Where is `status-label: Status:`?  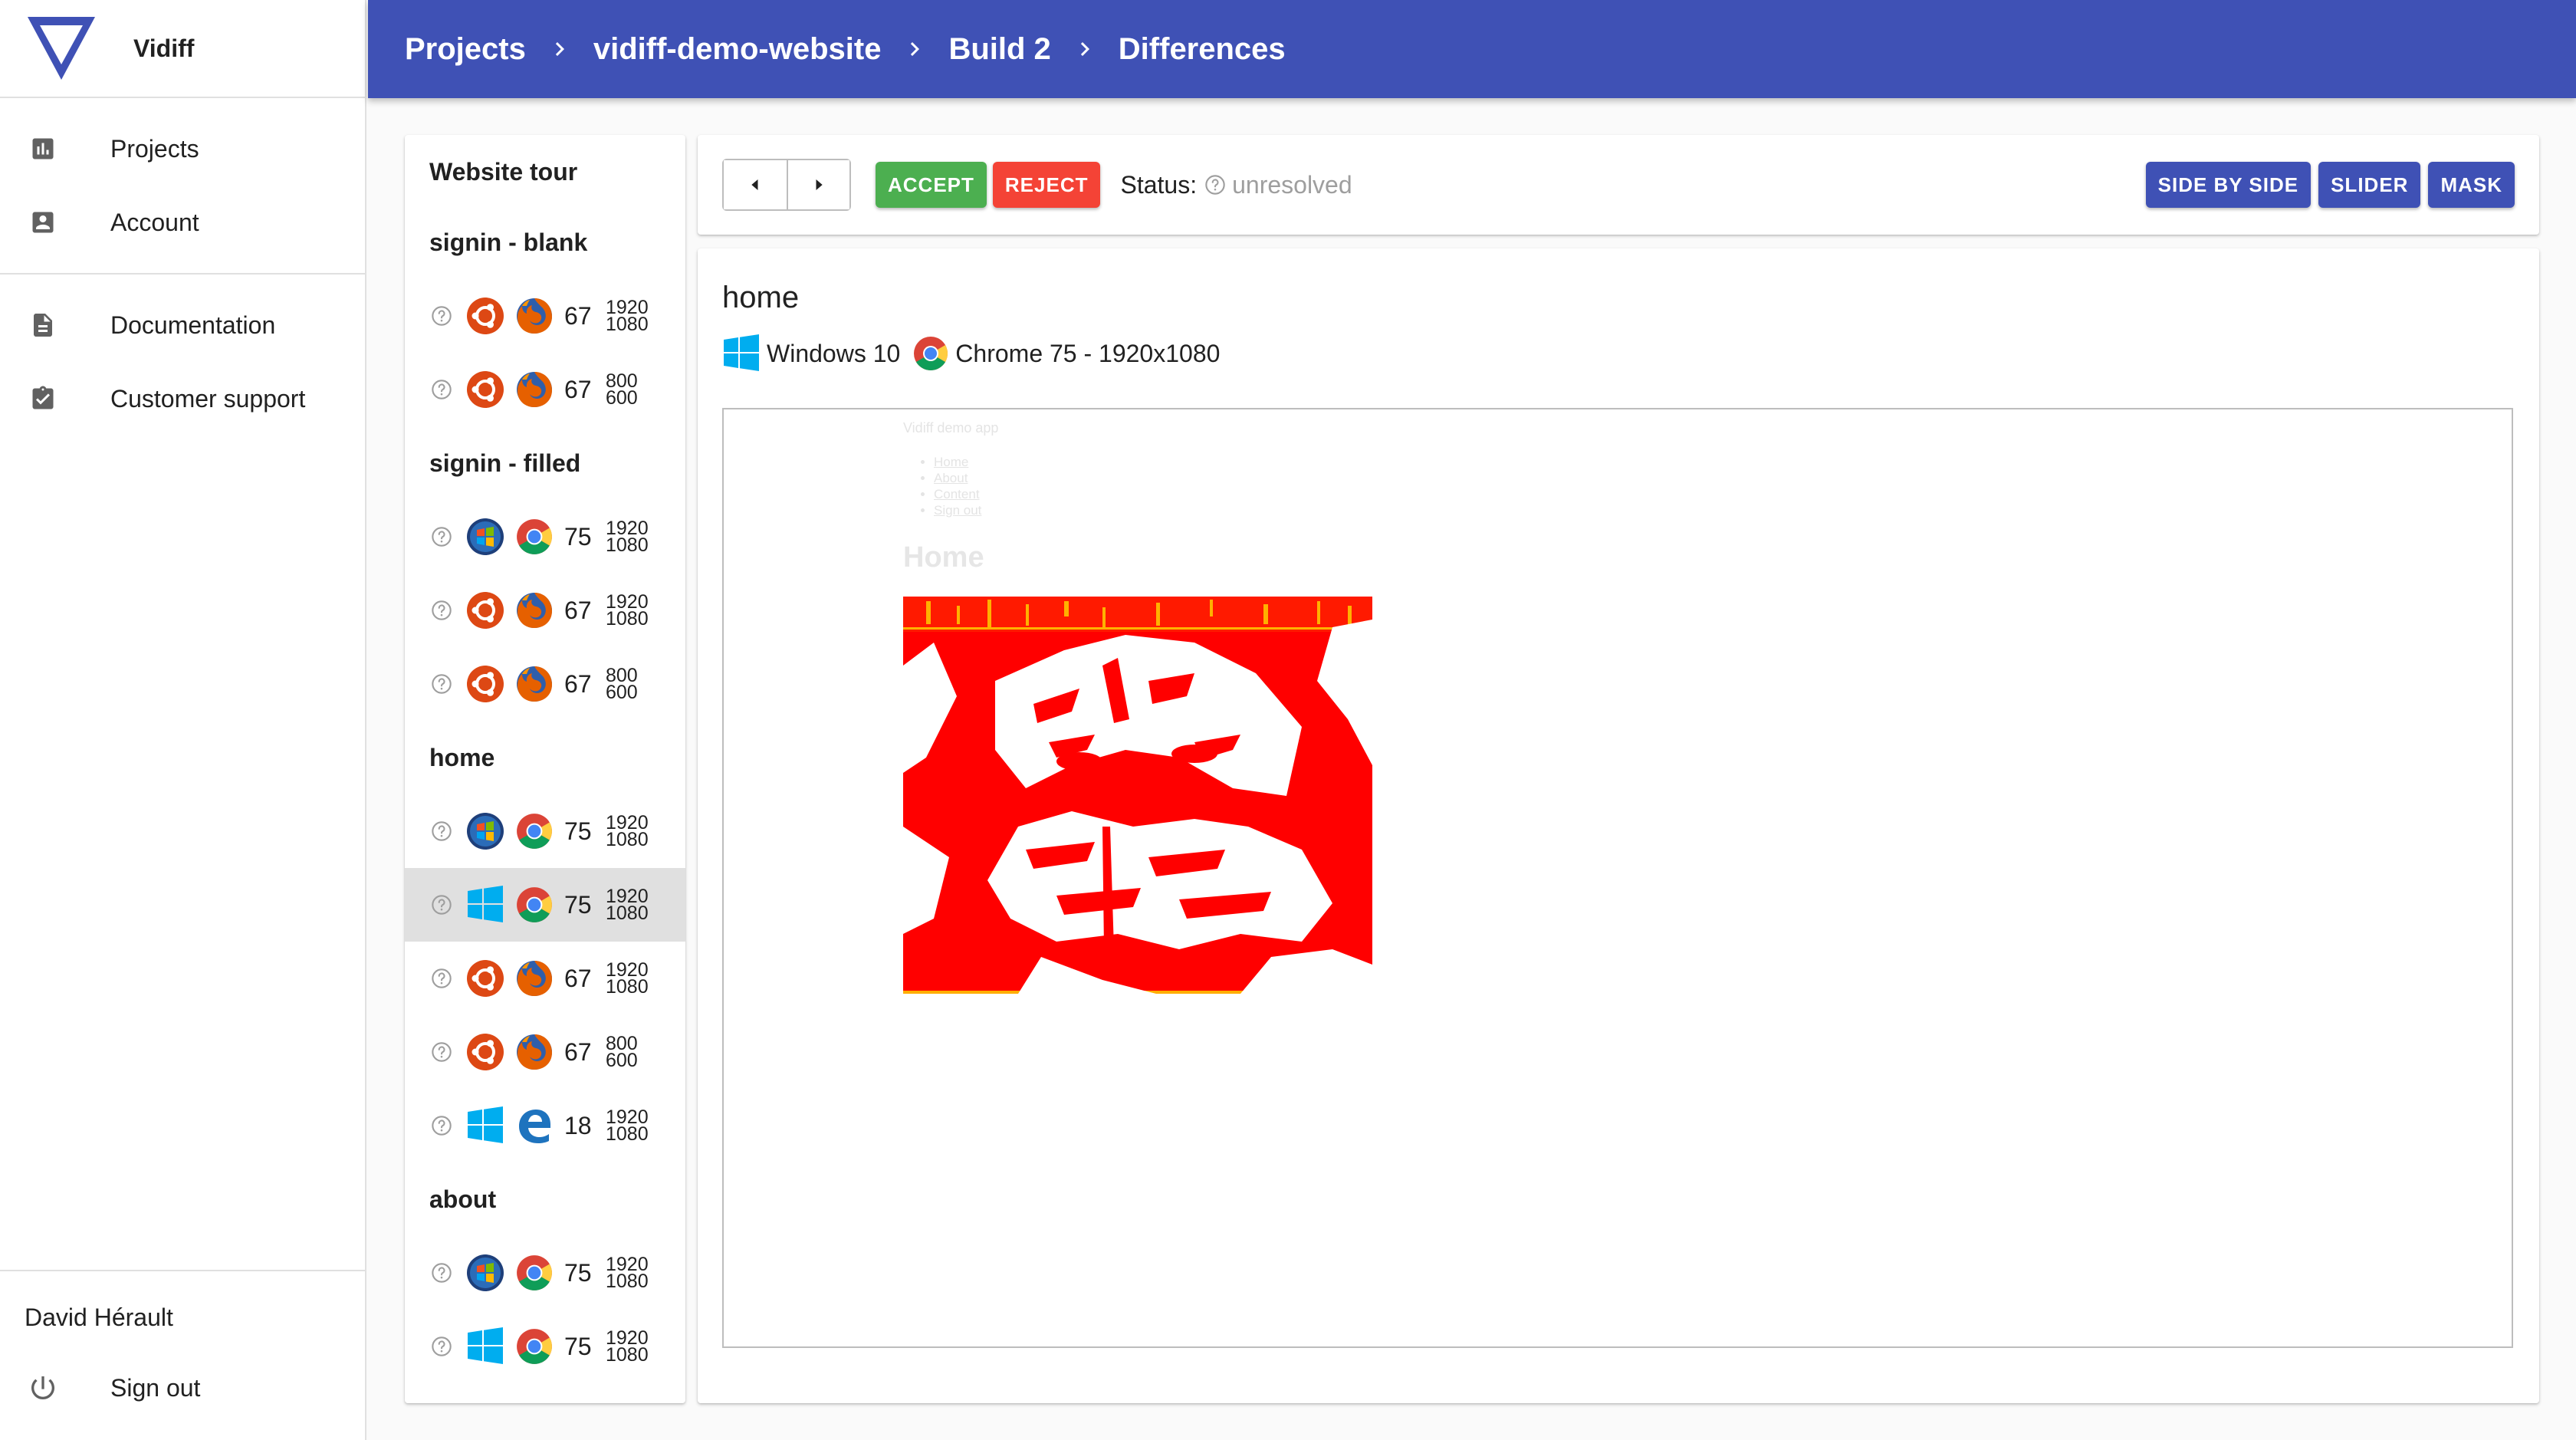
status-label: Status: is located at coordinates (1159, 184).